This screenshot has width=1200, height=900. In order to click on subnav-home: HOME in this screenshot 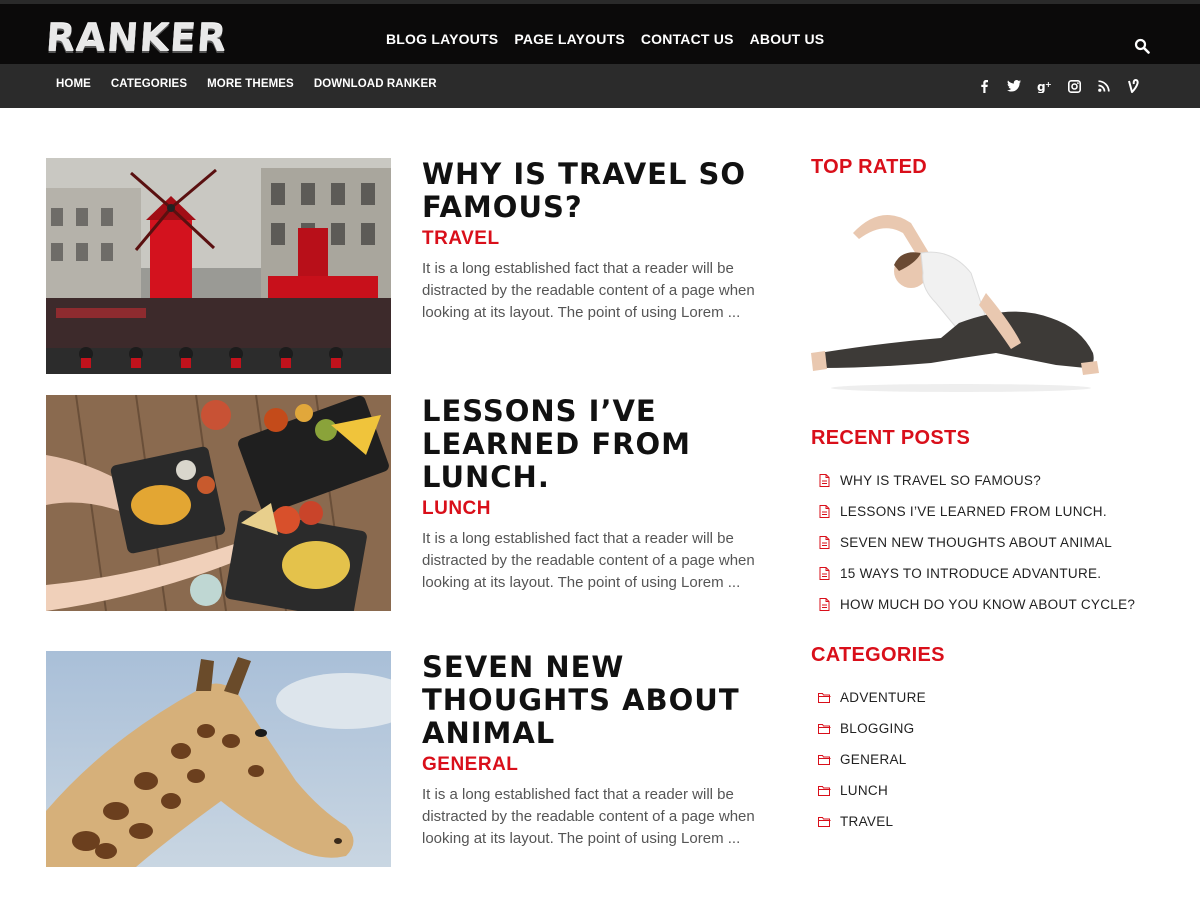, I will do `click(73, 84)`.